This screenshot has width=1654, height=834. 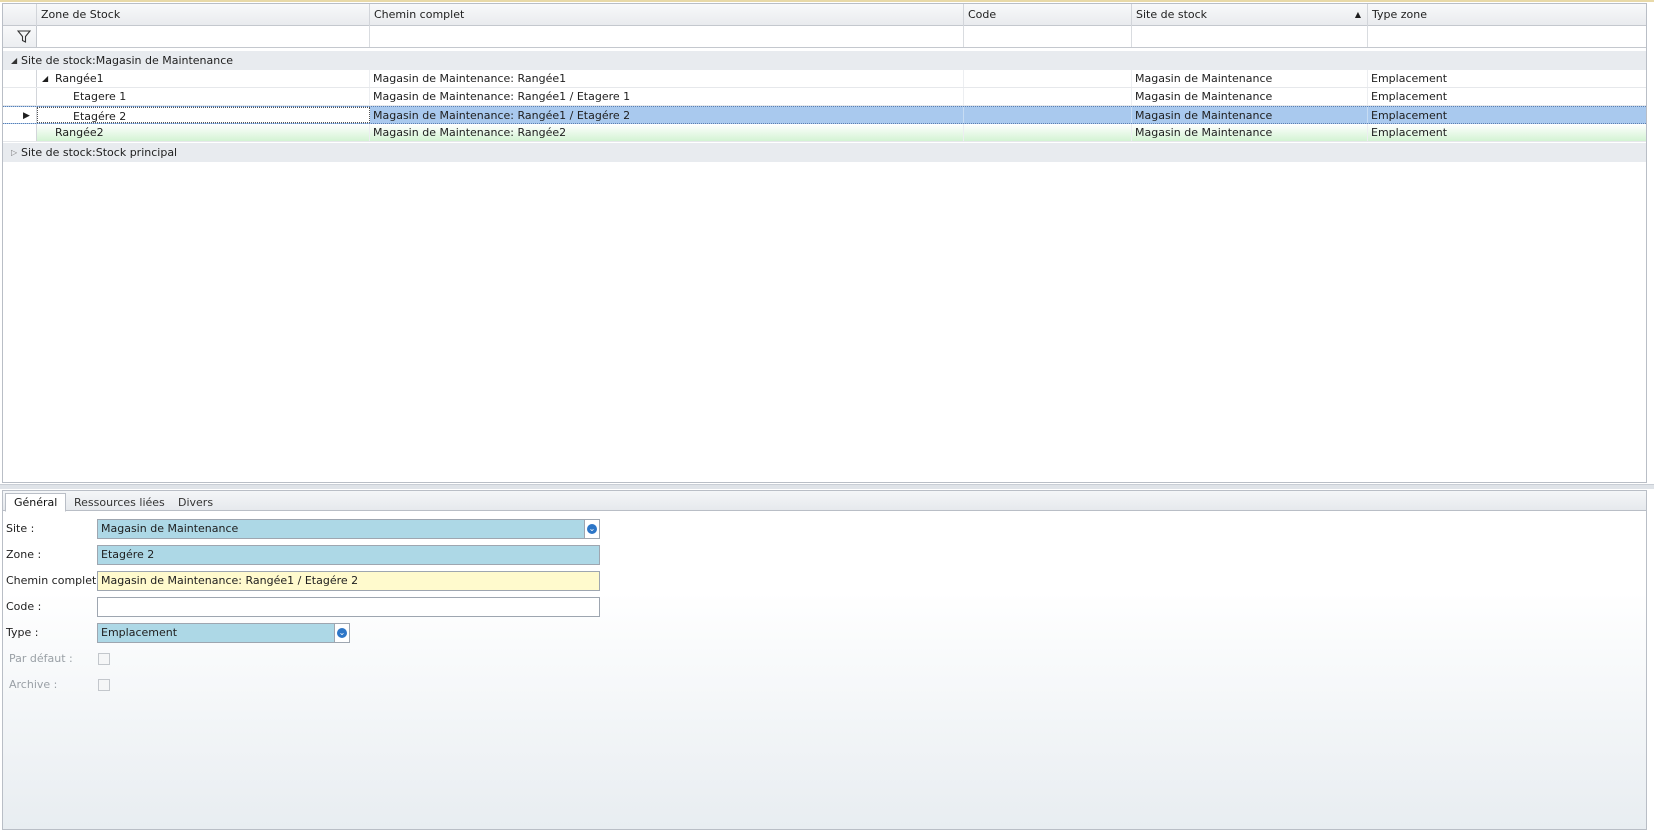 I want to click on row-selector: ▶, so click(x=20, y=115).